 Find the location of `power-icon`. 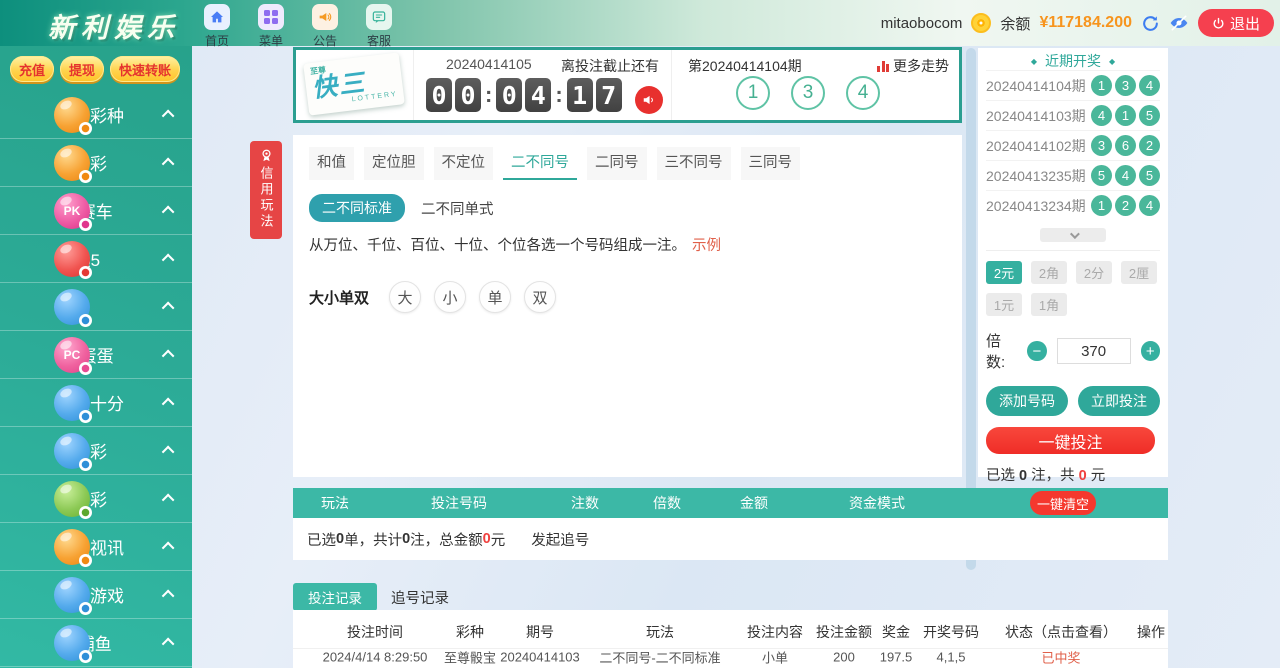

power-icon is located at coordinates (1218, 23).